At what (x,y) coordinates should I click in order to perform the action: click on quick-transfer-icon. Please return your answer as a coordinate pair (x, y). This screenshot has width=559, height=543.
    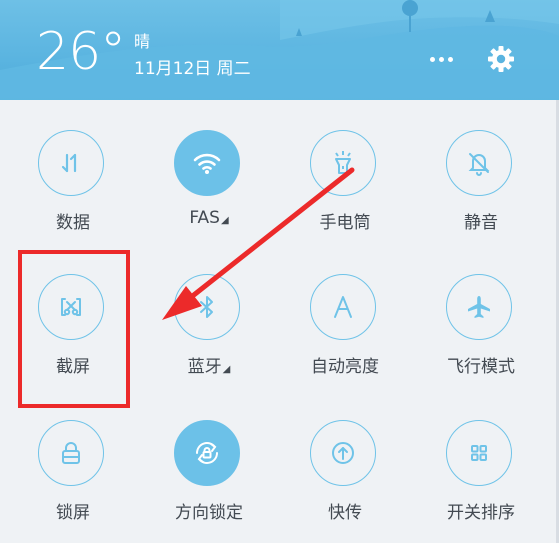
    Looking at the image, I should click on (343, 453).